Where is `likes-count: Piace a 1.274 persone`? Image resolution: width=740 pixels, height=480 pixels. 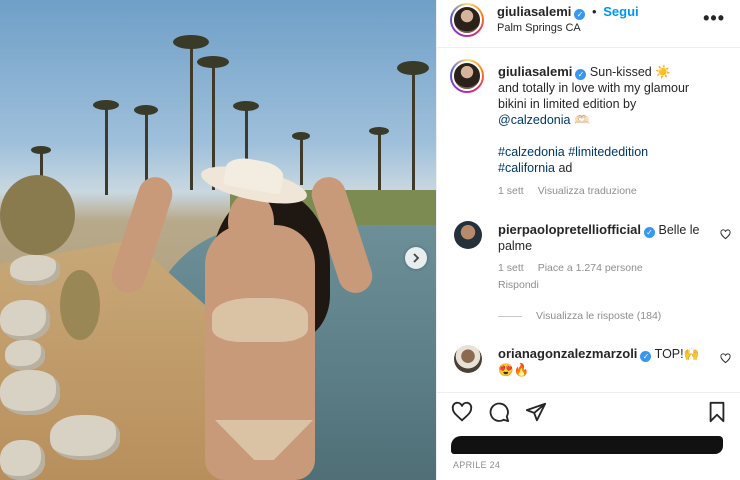
likes-count: Piace a 1.274 persone is located at coordinates (590, 268).